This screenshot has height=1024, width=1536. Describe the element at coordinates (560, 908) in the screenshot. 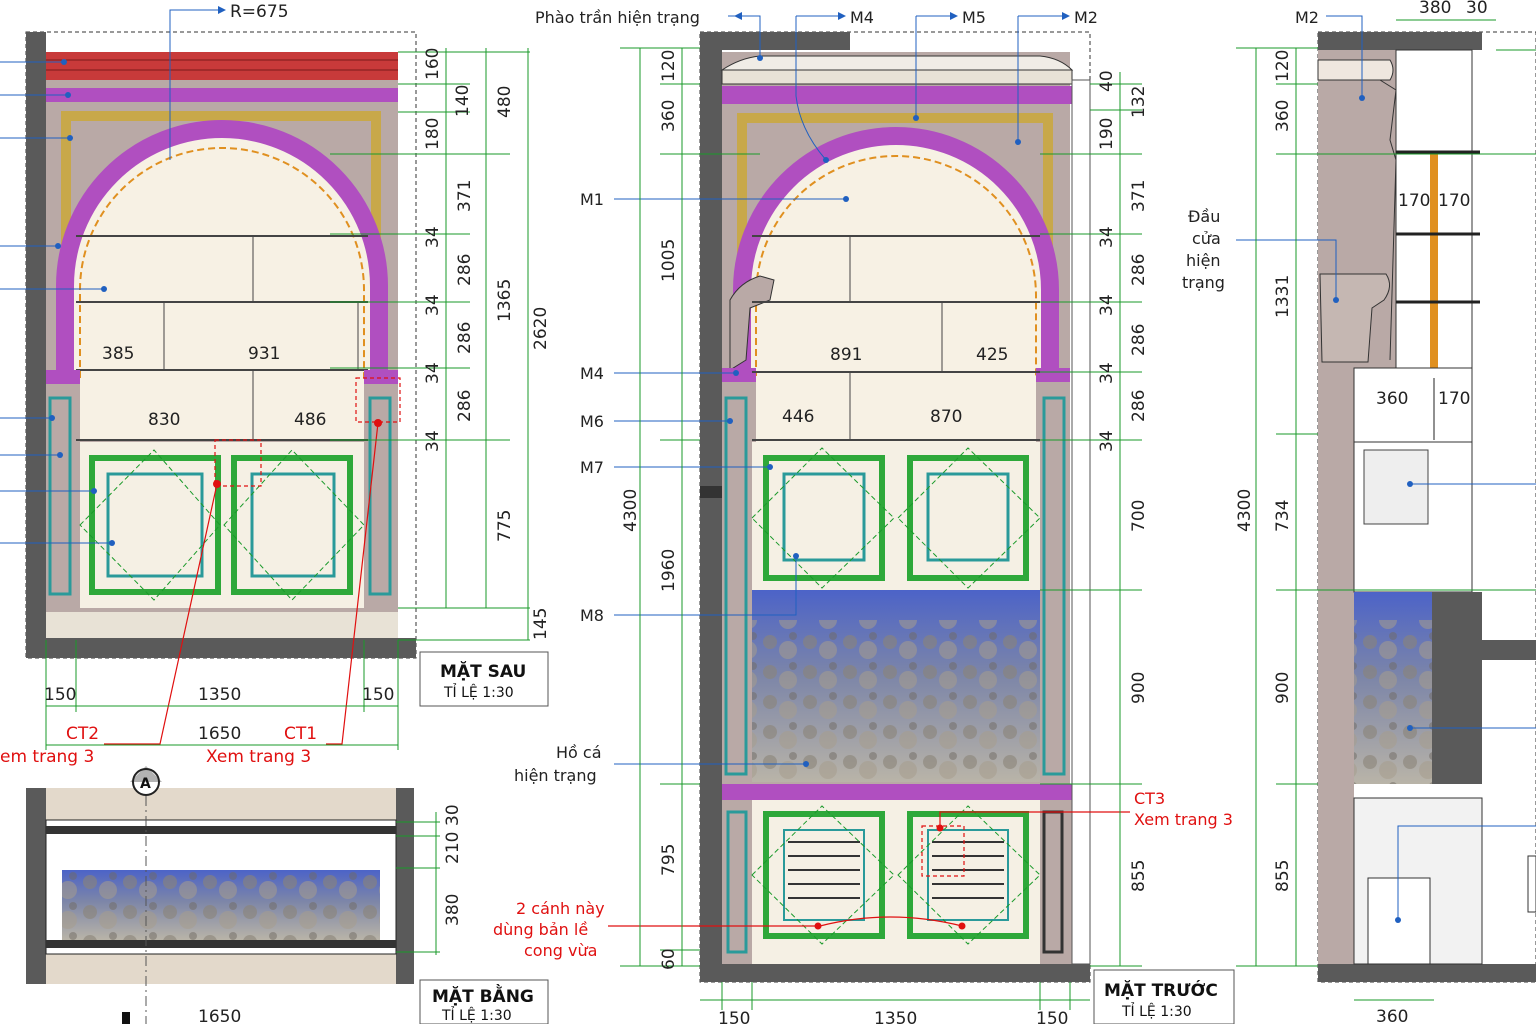

I see `hinge-note-1: 2 cánh này` at that location.